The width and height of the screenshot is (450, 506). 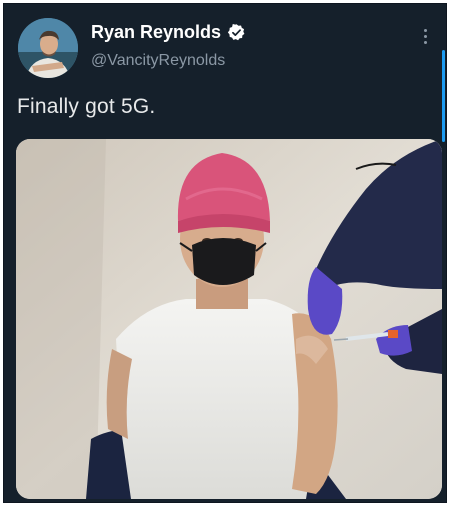 What do you see at coordinates (156, 32) in the screenshot?
I see `author-display-name: Ryan Reynolds` at bounding box center [156, 32].